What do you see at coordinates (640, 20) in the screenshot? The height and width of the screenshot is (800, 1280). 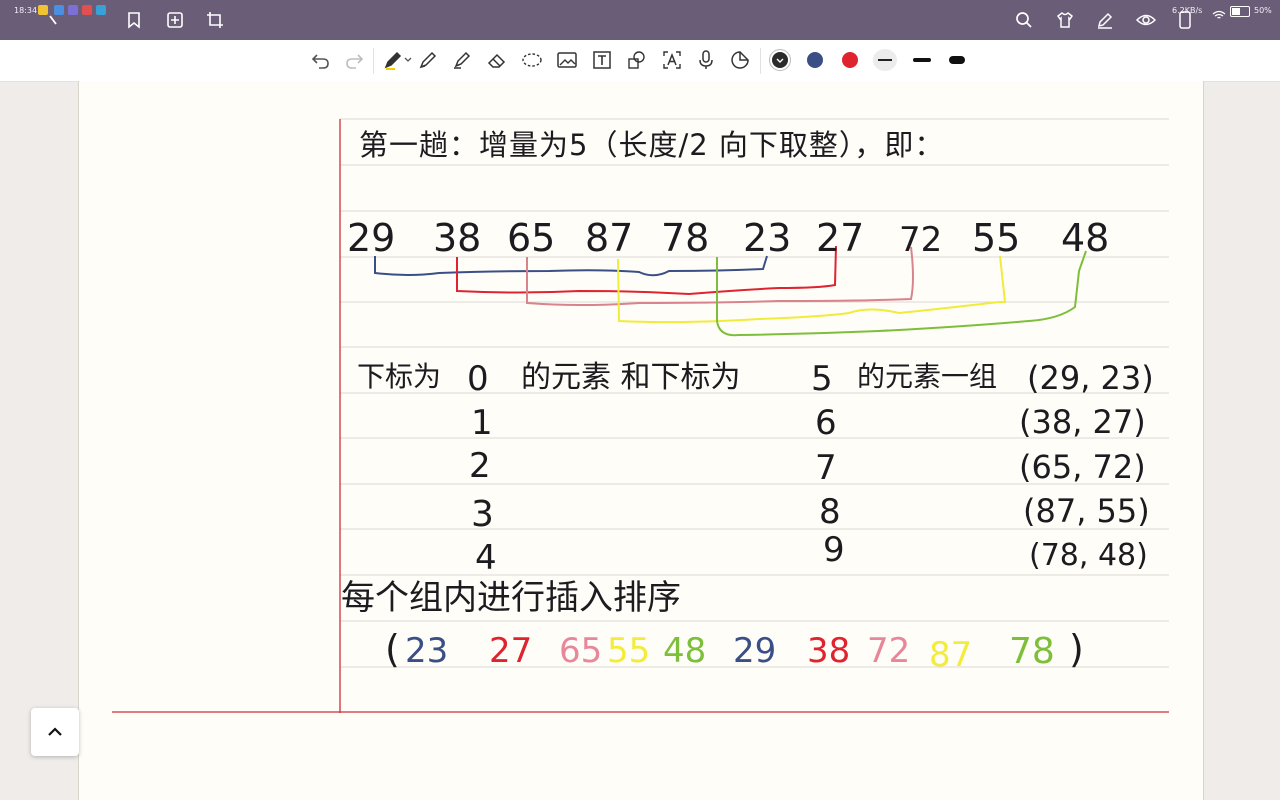 I see `title-bar: 18:34 6.2KB/s 50%` at bounding box center [640, 20].